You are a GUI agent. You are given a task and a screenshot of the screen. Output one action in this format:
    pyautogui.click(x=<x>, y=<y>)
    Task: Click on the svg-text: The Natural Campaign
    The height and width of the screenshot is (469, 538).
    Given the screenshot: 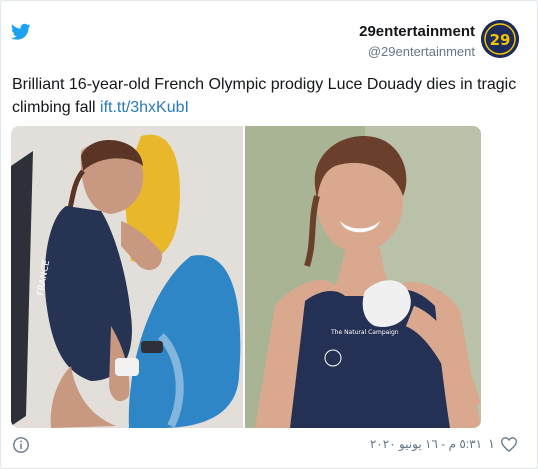 What is the action you would take?
    pyautogui.click(x=364, y=332)
    